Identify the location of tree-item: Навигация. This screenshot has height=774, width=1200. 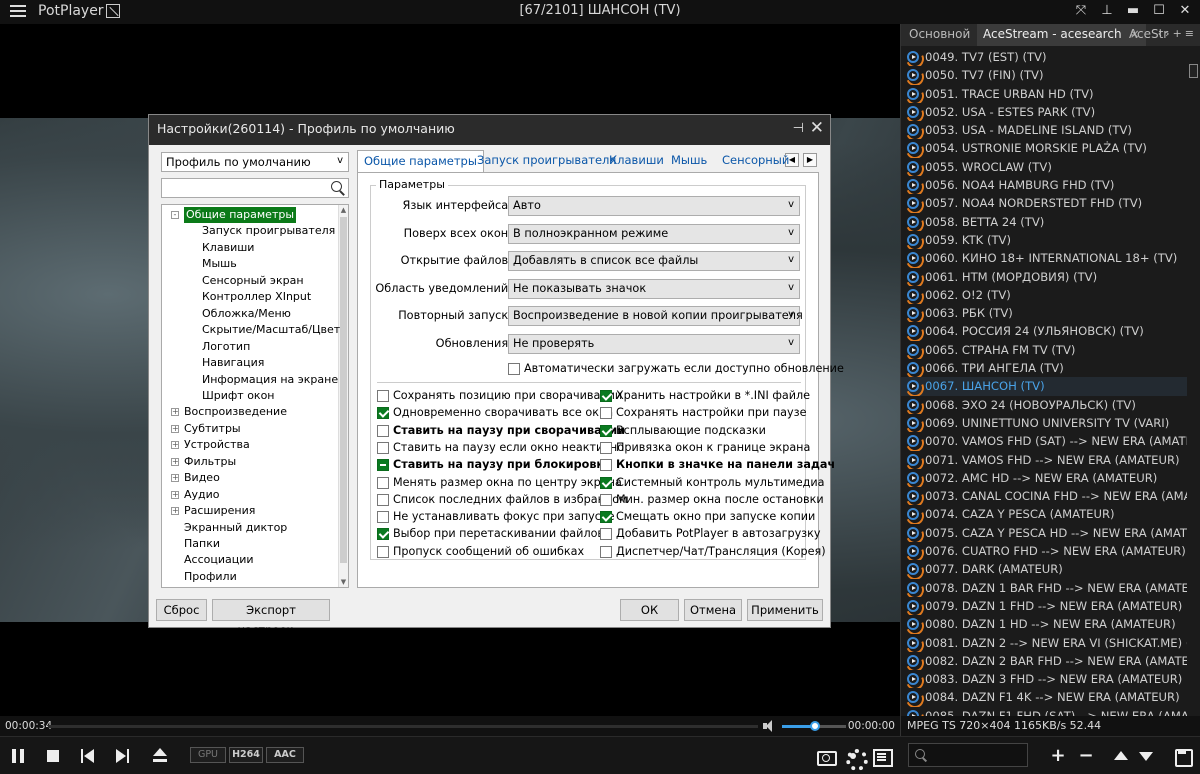
(233, 363).